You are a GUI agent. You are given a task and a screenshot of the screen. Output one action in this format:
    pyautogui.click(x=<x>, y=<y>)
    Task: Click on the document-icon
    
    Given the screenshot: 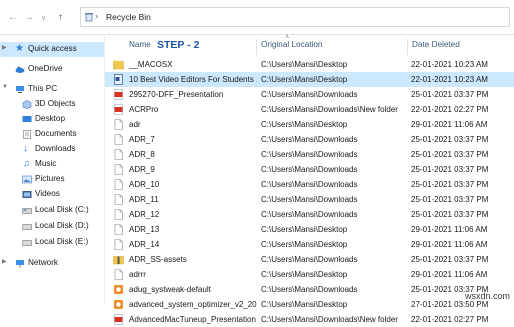 What is the action you would take?
    pyautogui.click(x=118, y=79)
    